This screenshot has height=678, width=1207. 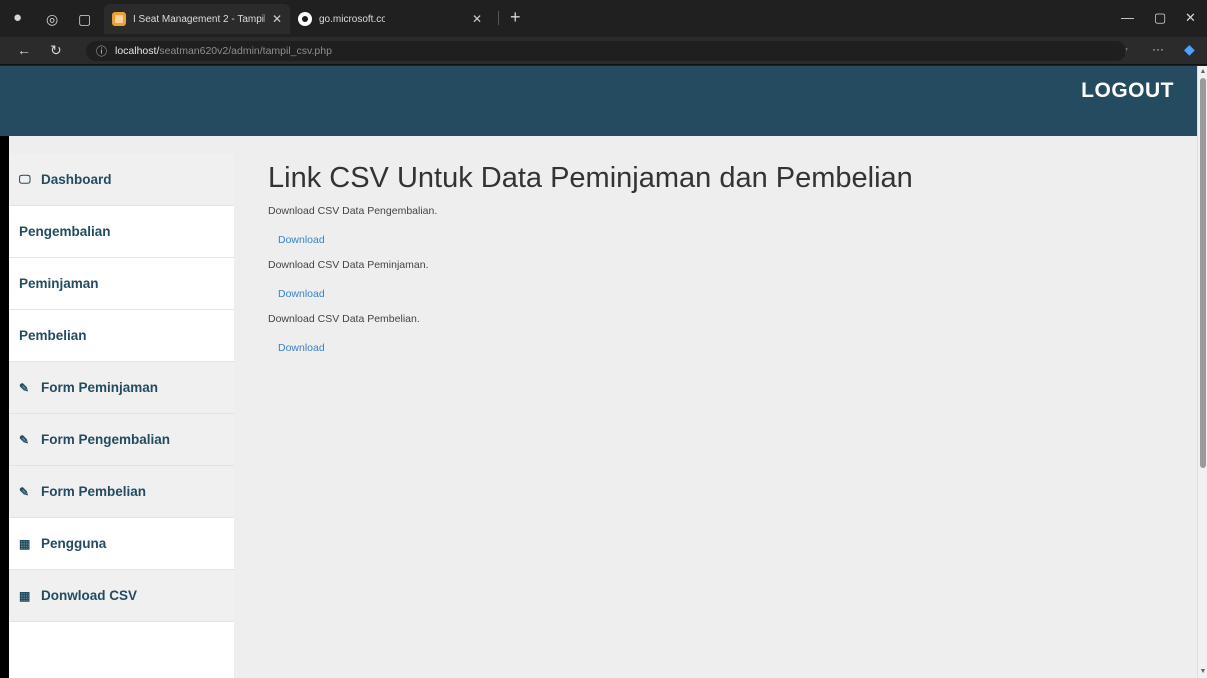 I want to click on workspaces-icon: ◎, so click(x=52, y=19).